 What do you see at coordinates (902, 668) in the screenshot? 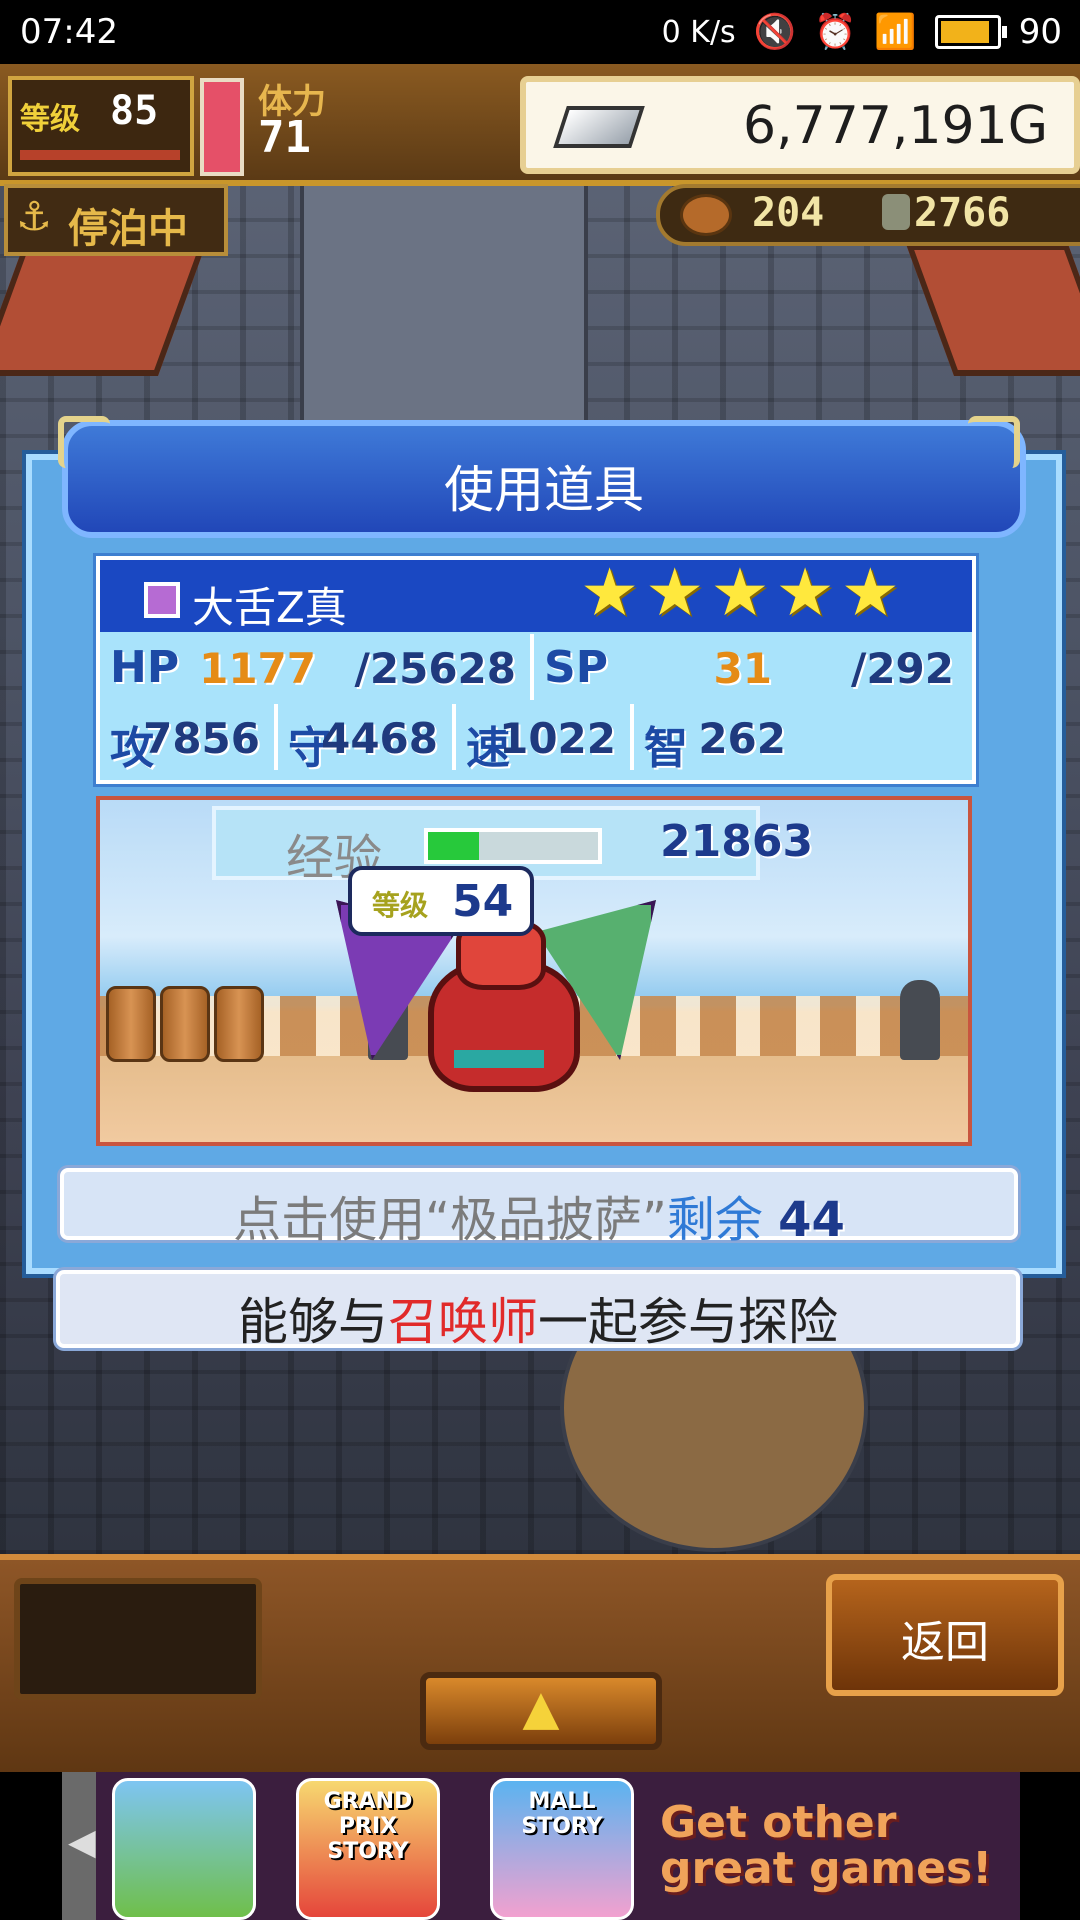
I see `sp-max: /292` at bounding box center [902, 668].